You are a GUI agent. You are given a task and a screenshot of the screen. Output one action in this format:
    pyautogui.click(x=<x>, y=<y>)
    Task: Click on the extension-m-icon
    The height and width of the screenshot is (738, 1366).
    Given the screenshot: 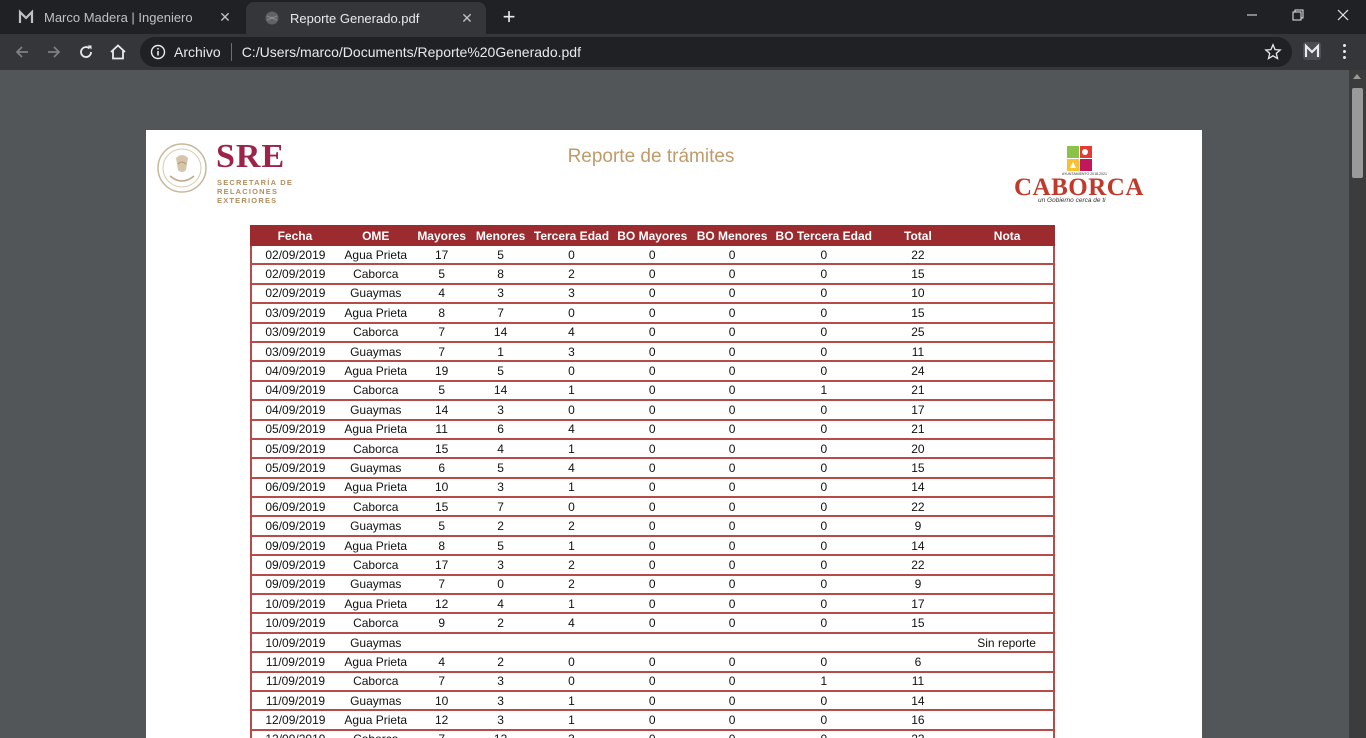 What is the action you would take?
    pyautogui.click(x=1312, y=51)
    